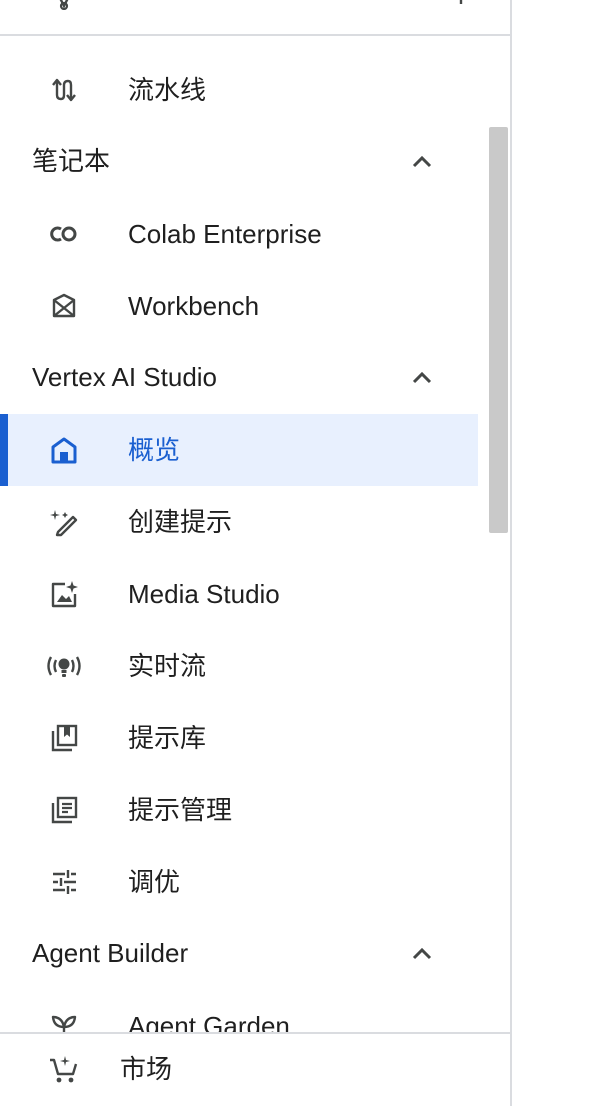 Image resolution: width=602 pixels, height=1106 pixels. I want to click on bookmark-library-icon, so click(64, 738).